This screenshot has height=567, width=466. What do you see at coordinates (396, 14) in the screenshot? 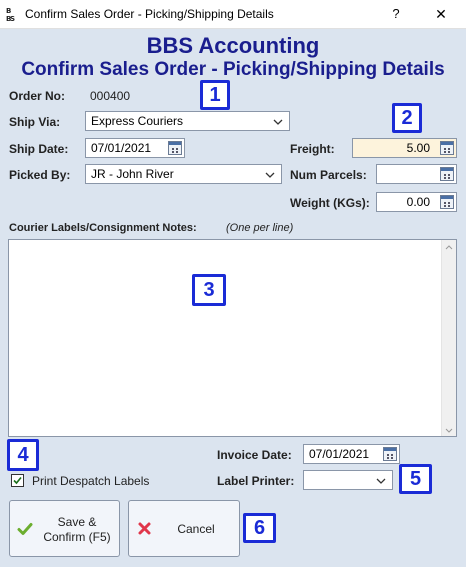
I see `help-button: ?` at bounding box center [396, 14].